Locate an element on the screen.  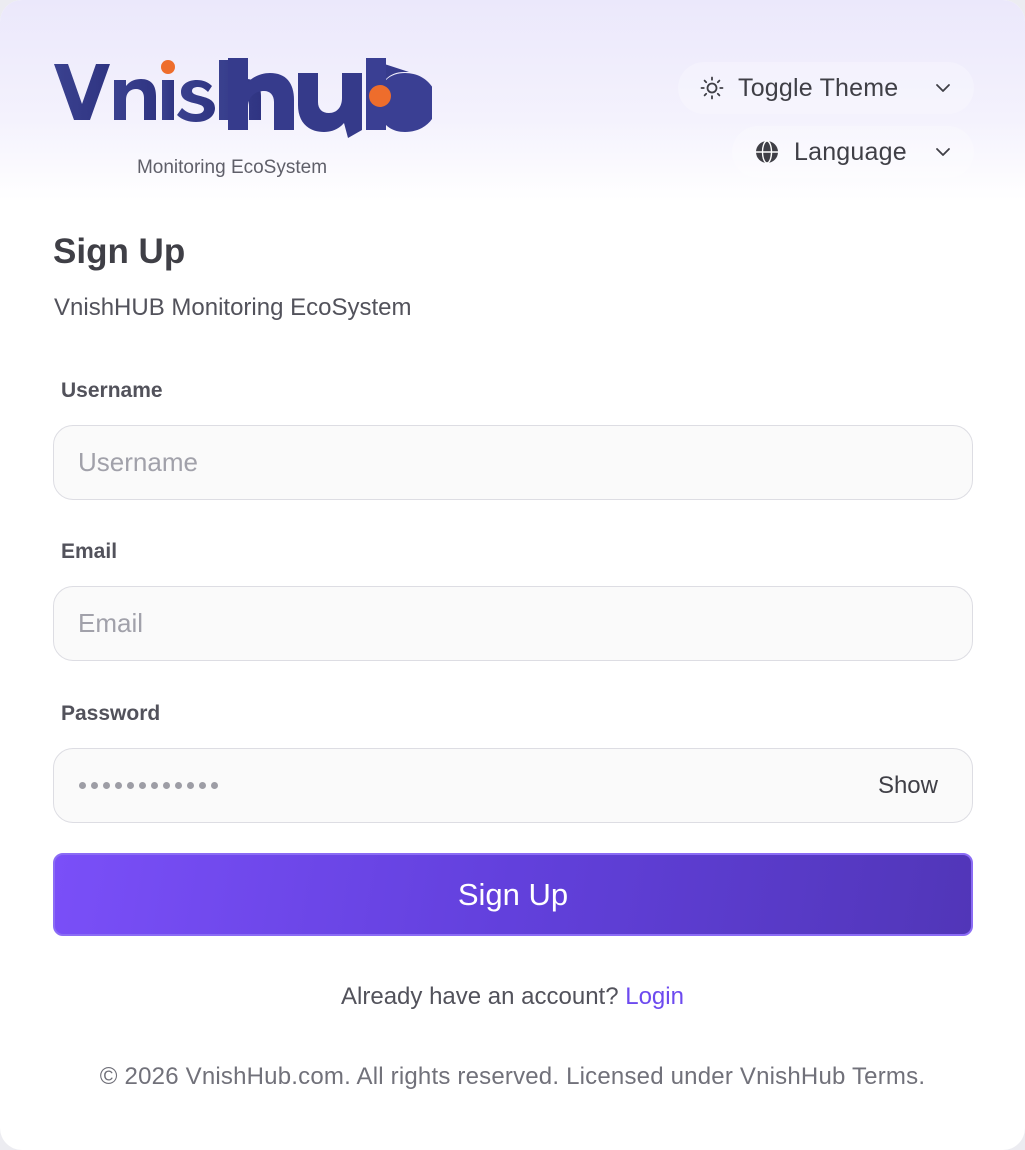
email-label: Email is located at coordinates (89, 551).